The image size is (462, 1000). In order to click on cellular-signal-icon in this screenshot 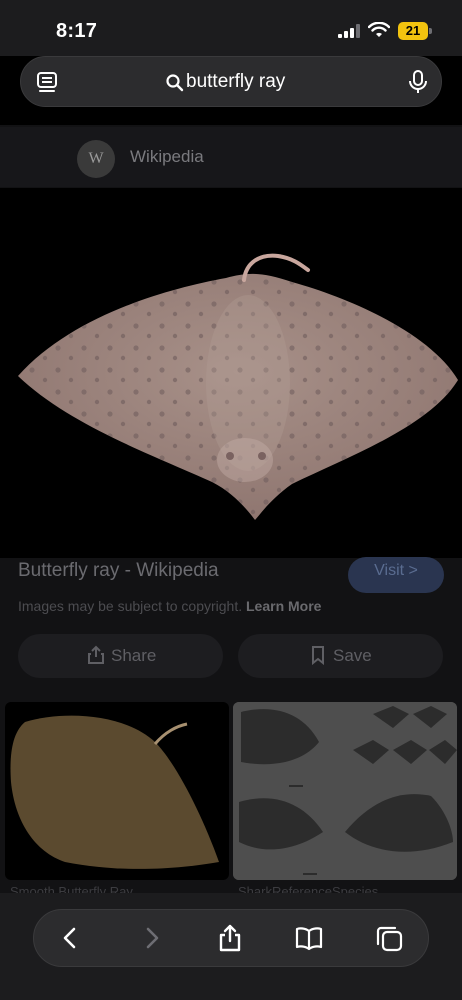, I will do `click(349, 31)`.